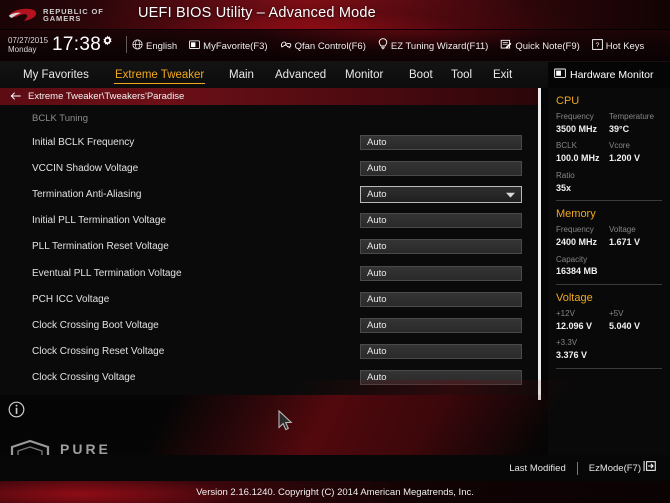  Describe the element at coordinates (195, 46) in the screenshot. I see `monitor-icon` at that location.